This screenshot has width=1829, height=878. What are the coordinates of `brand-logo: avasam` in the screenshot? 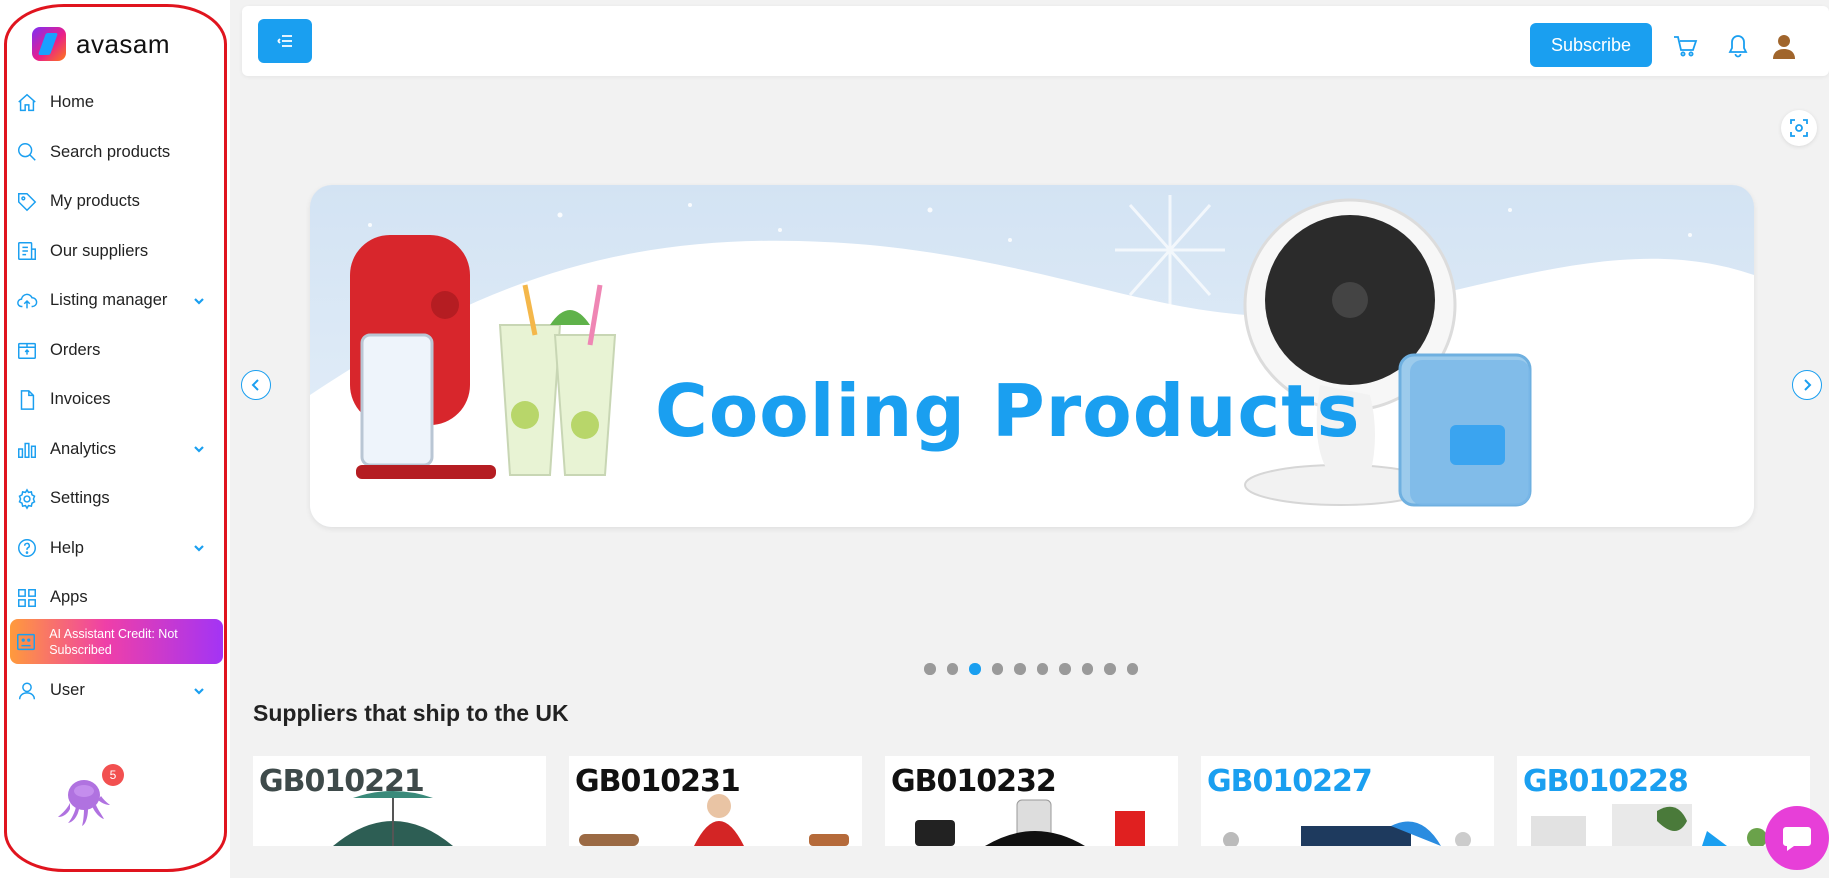 It's located at (101, 44).